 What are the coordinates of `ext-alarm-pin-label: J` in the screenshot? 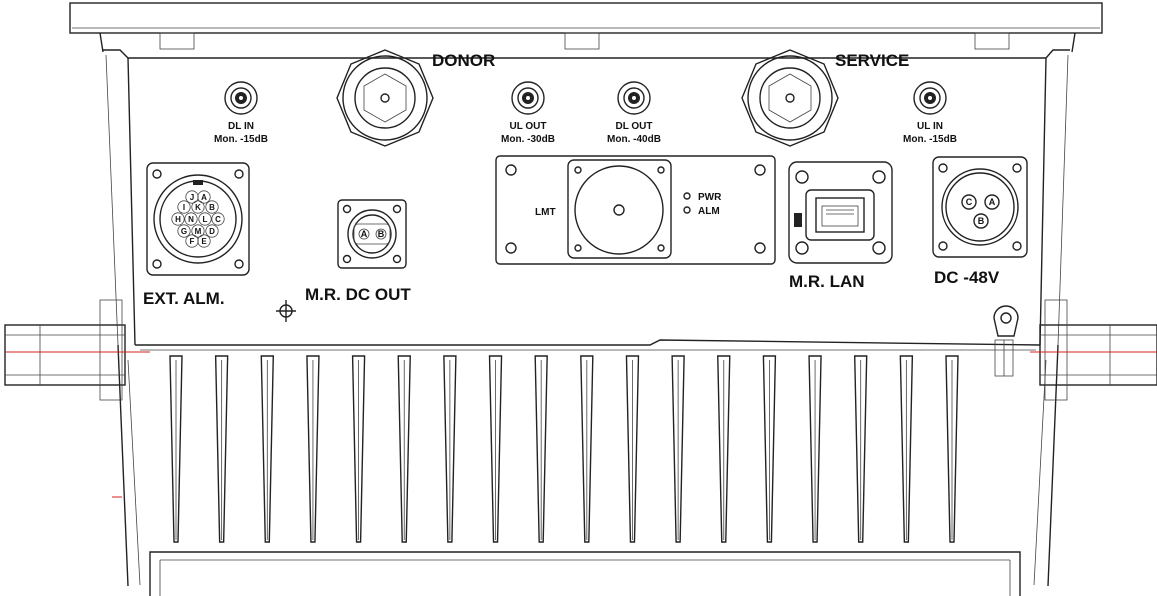 It's located at (192, 197).